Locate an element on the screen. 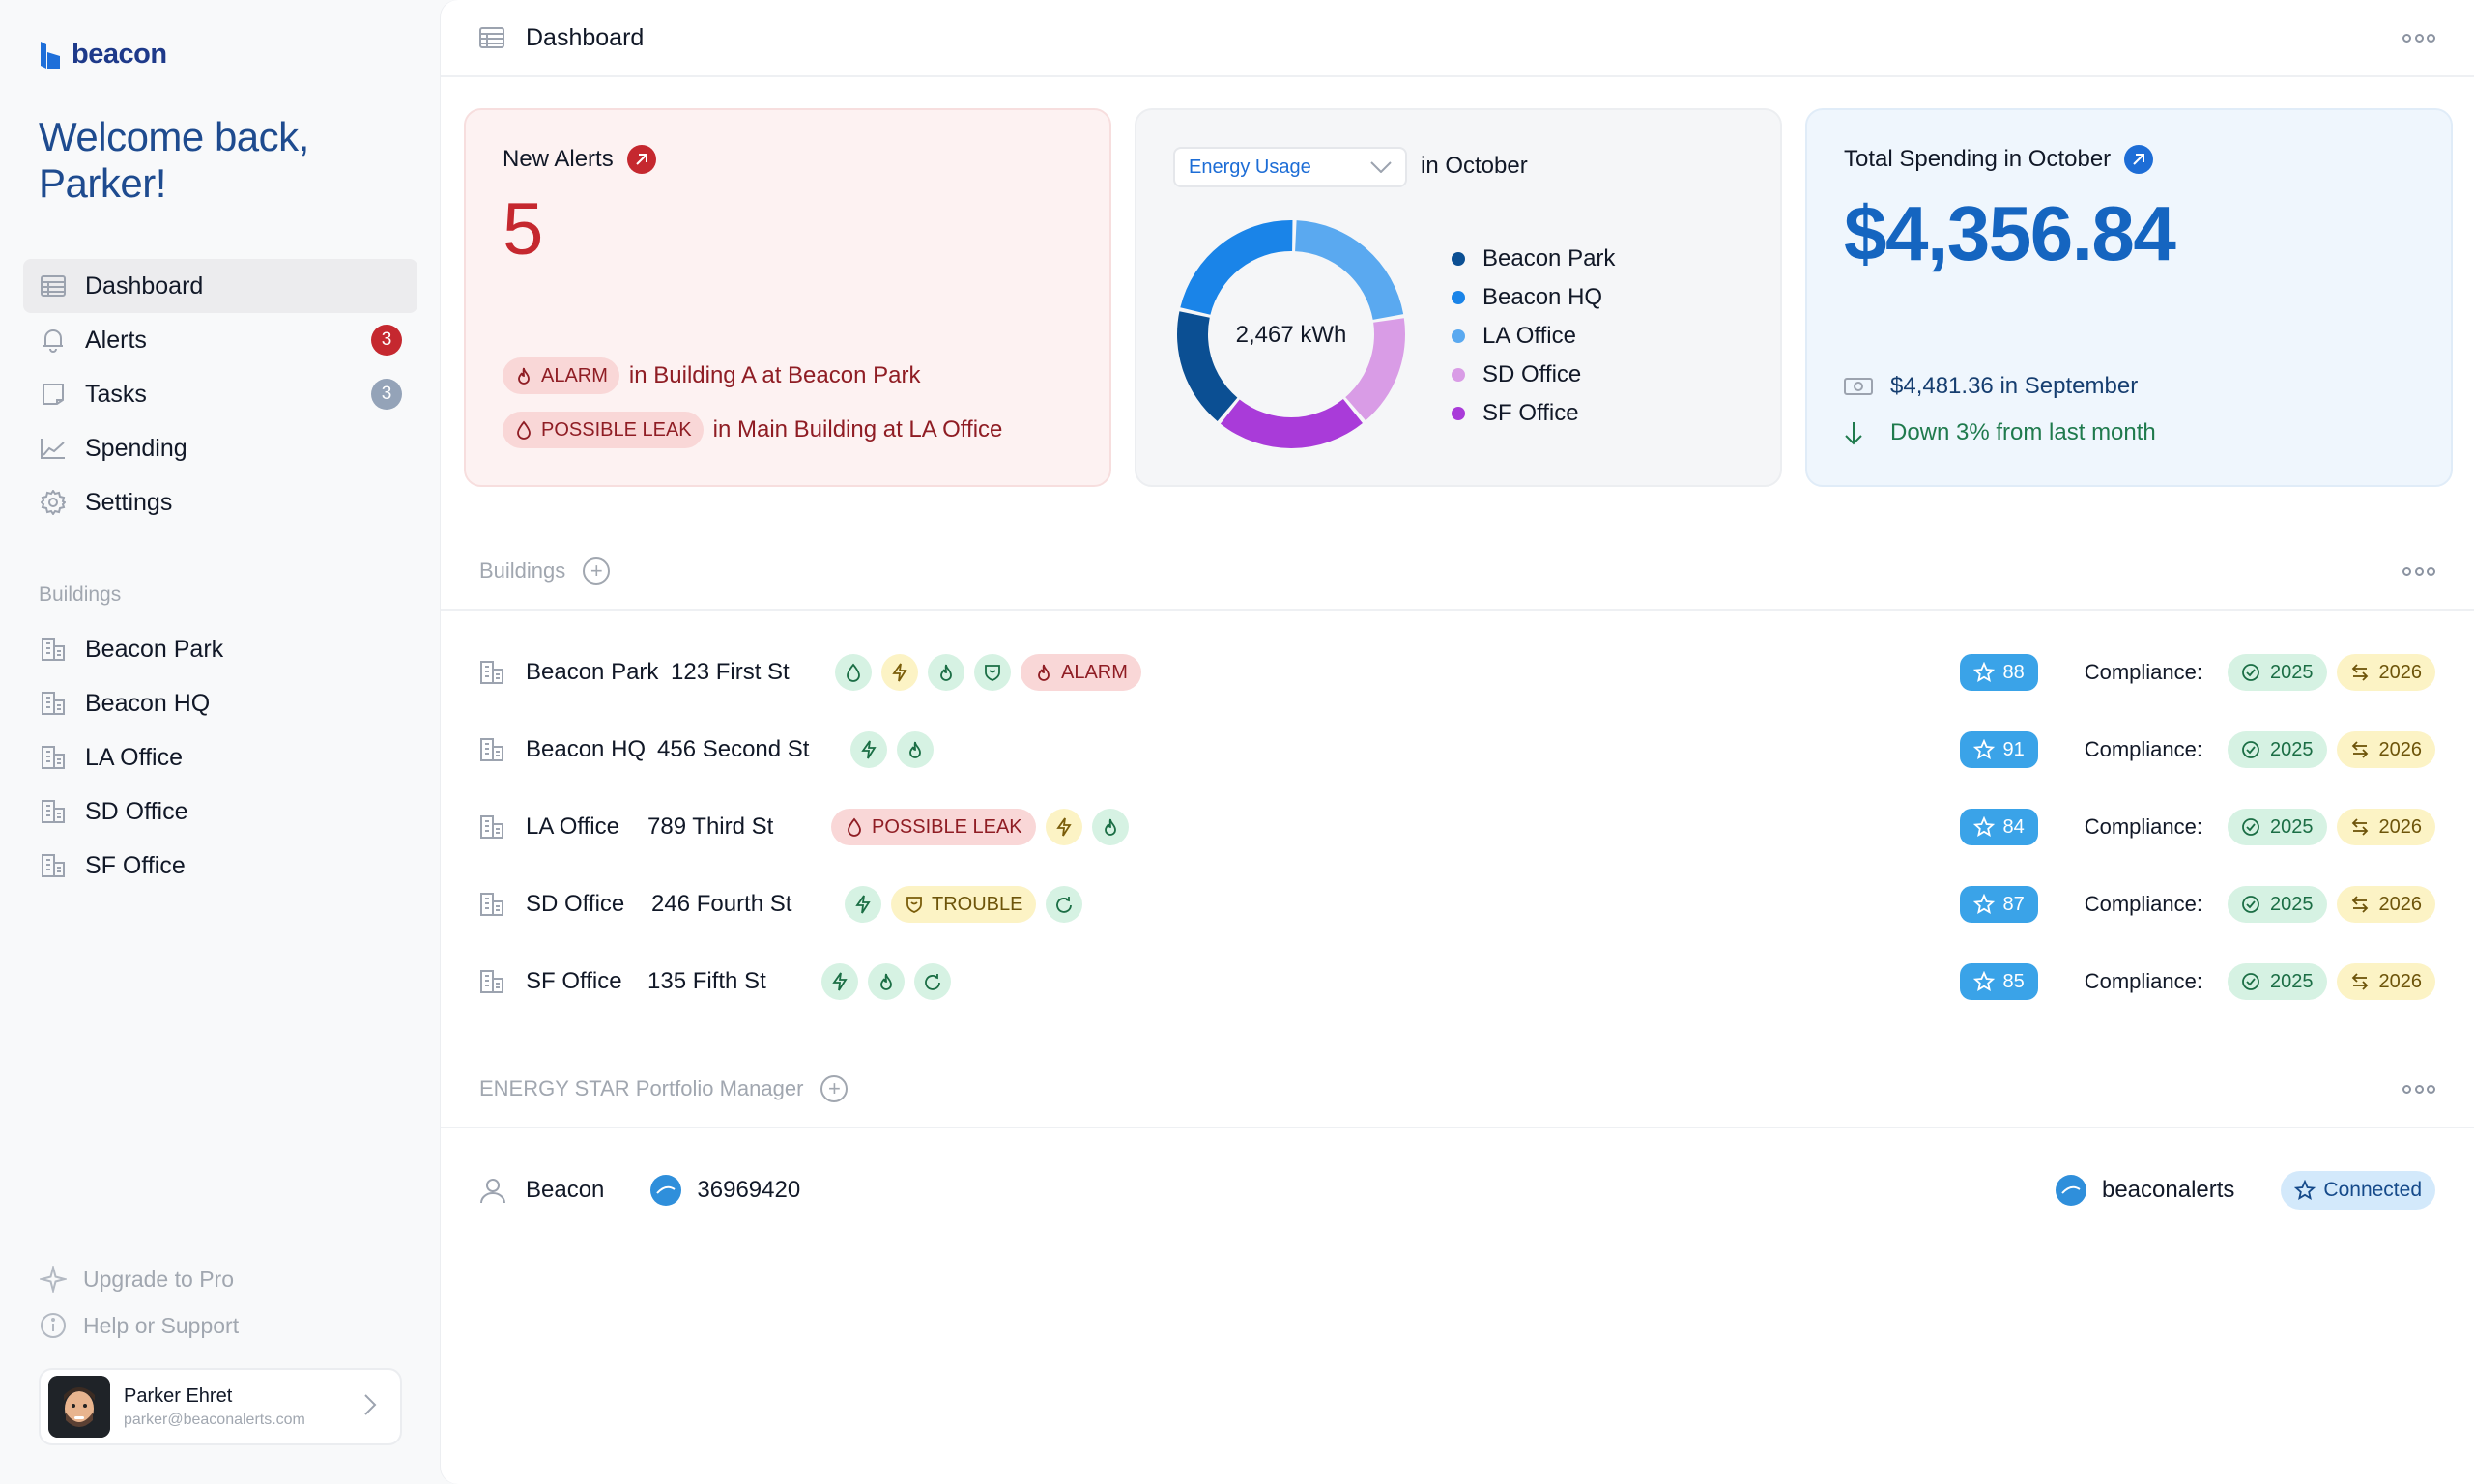  sidebar-item-sf-office: SF Office is located at coordinates (220, 866).